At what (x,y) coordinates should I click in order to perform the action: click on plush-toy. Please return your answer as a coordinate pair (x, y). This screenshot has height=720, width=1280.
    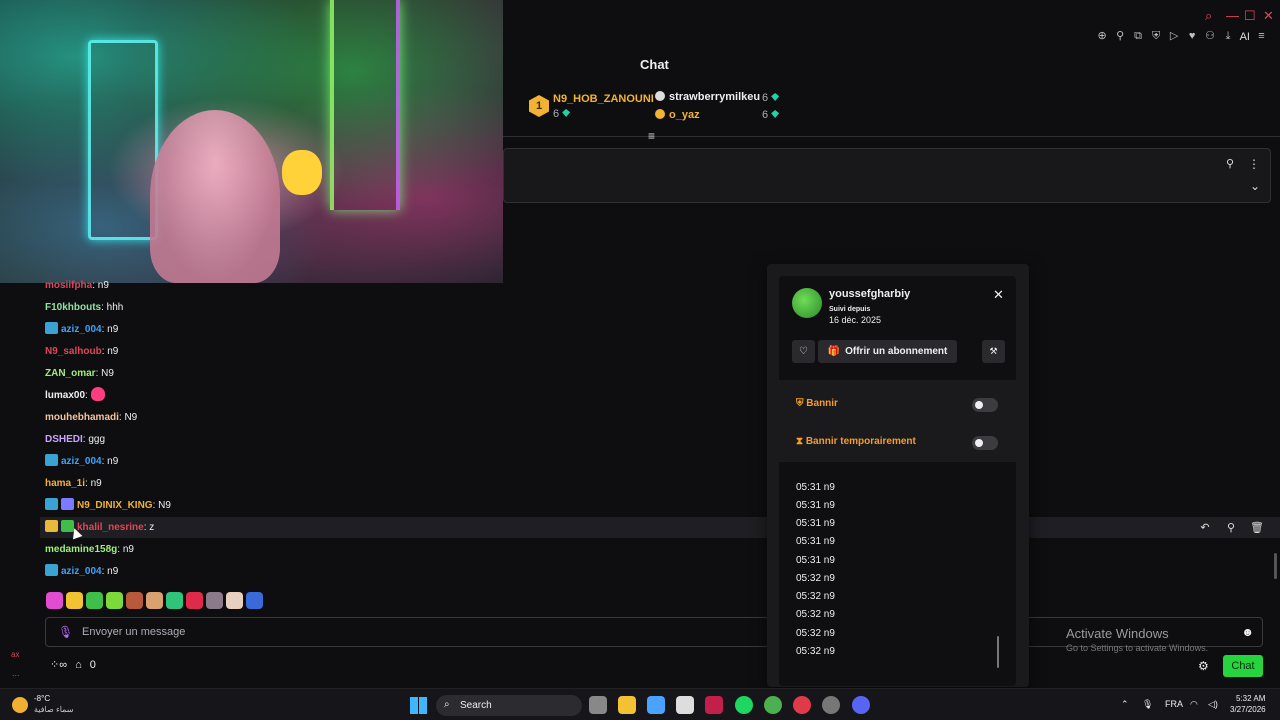
    Looking at the image, I should click on (302, 172).